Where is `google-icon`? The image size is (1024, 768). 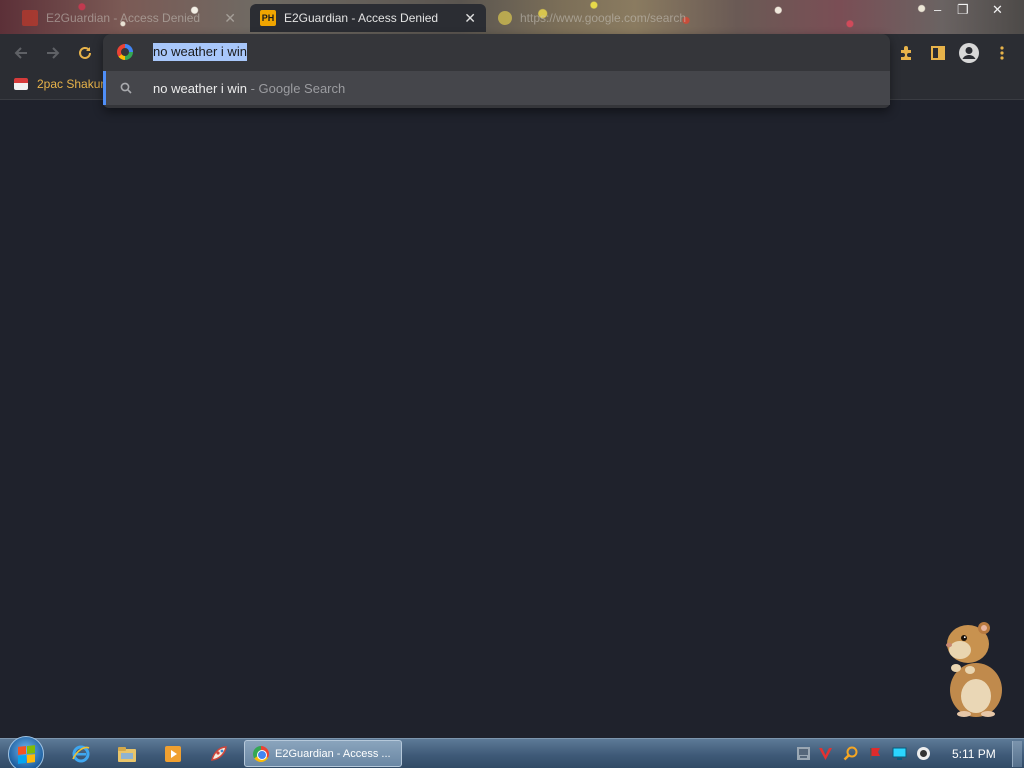
google-icon is located at coordinates (125, 52).